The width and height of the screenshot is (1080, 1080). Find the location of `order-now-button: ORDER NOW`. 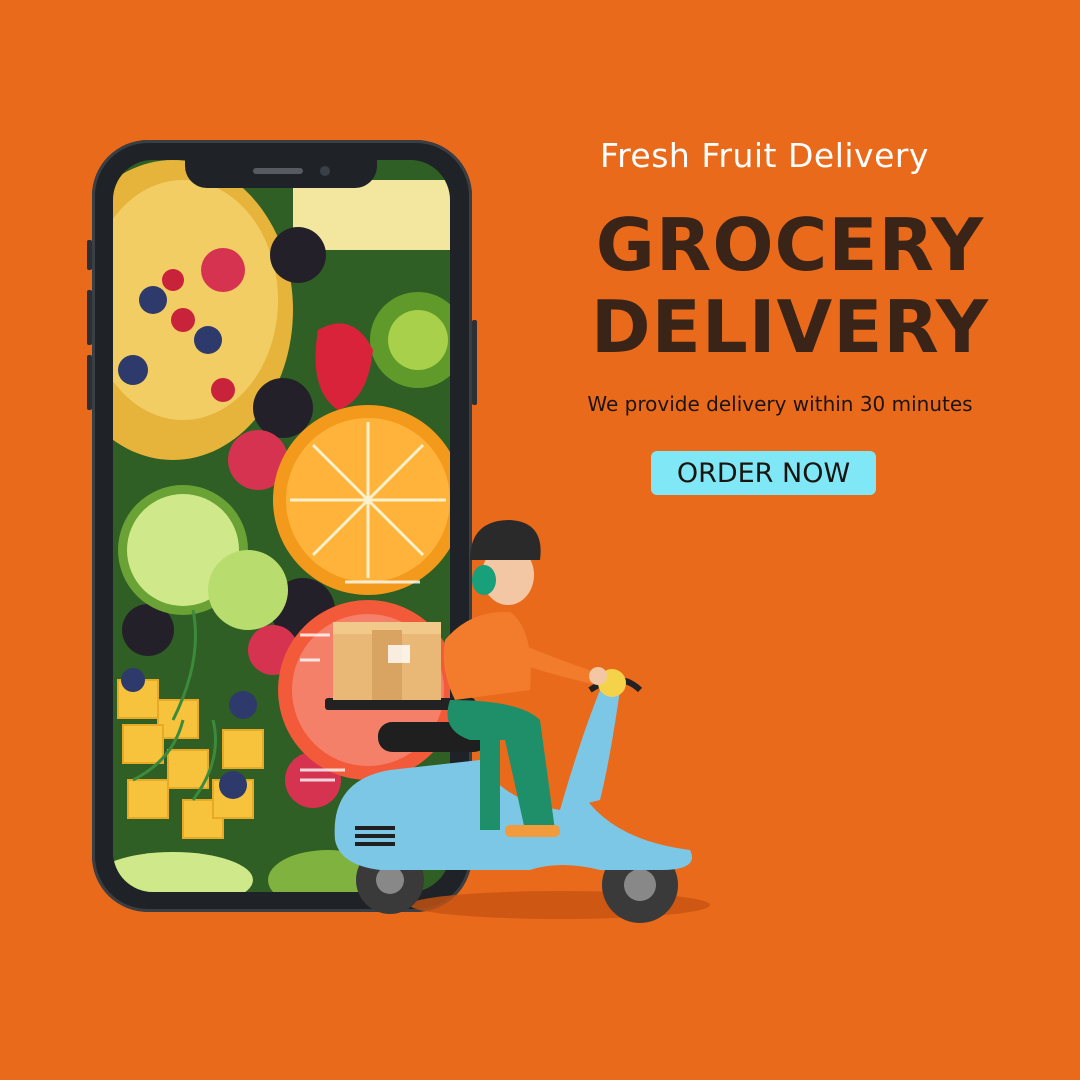

order-now-button: ORDER NOW is located at coordinates (763, 473).